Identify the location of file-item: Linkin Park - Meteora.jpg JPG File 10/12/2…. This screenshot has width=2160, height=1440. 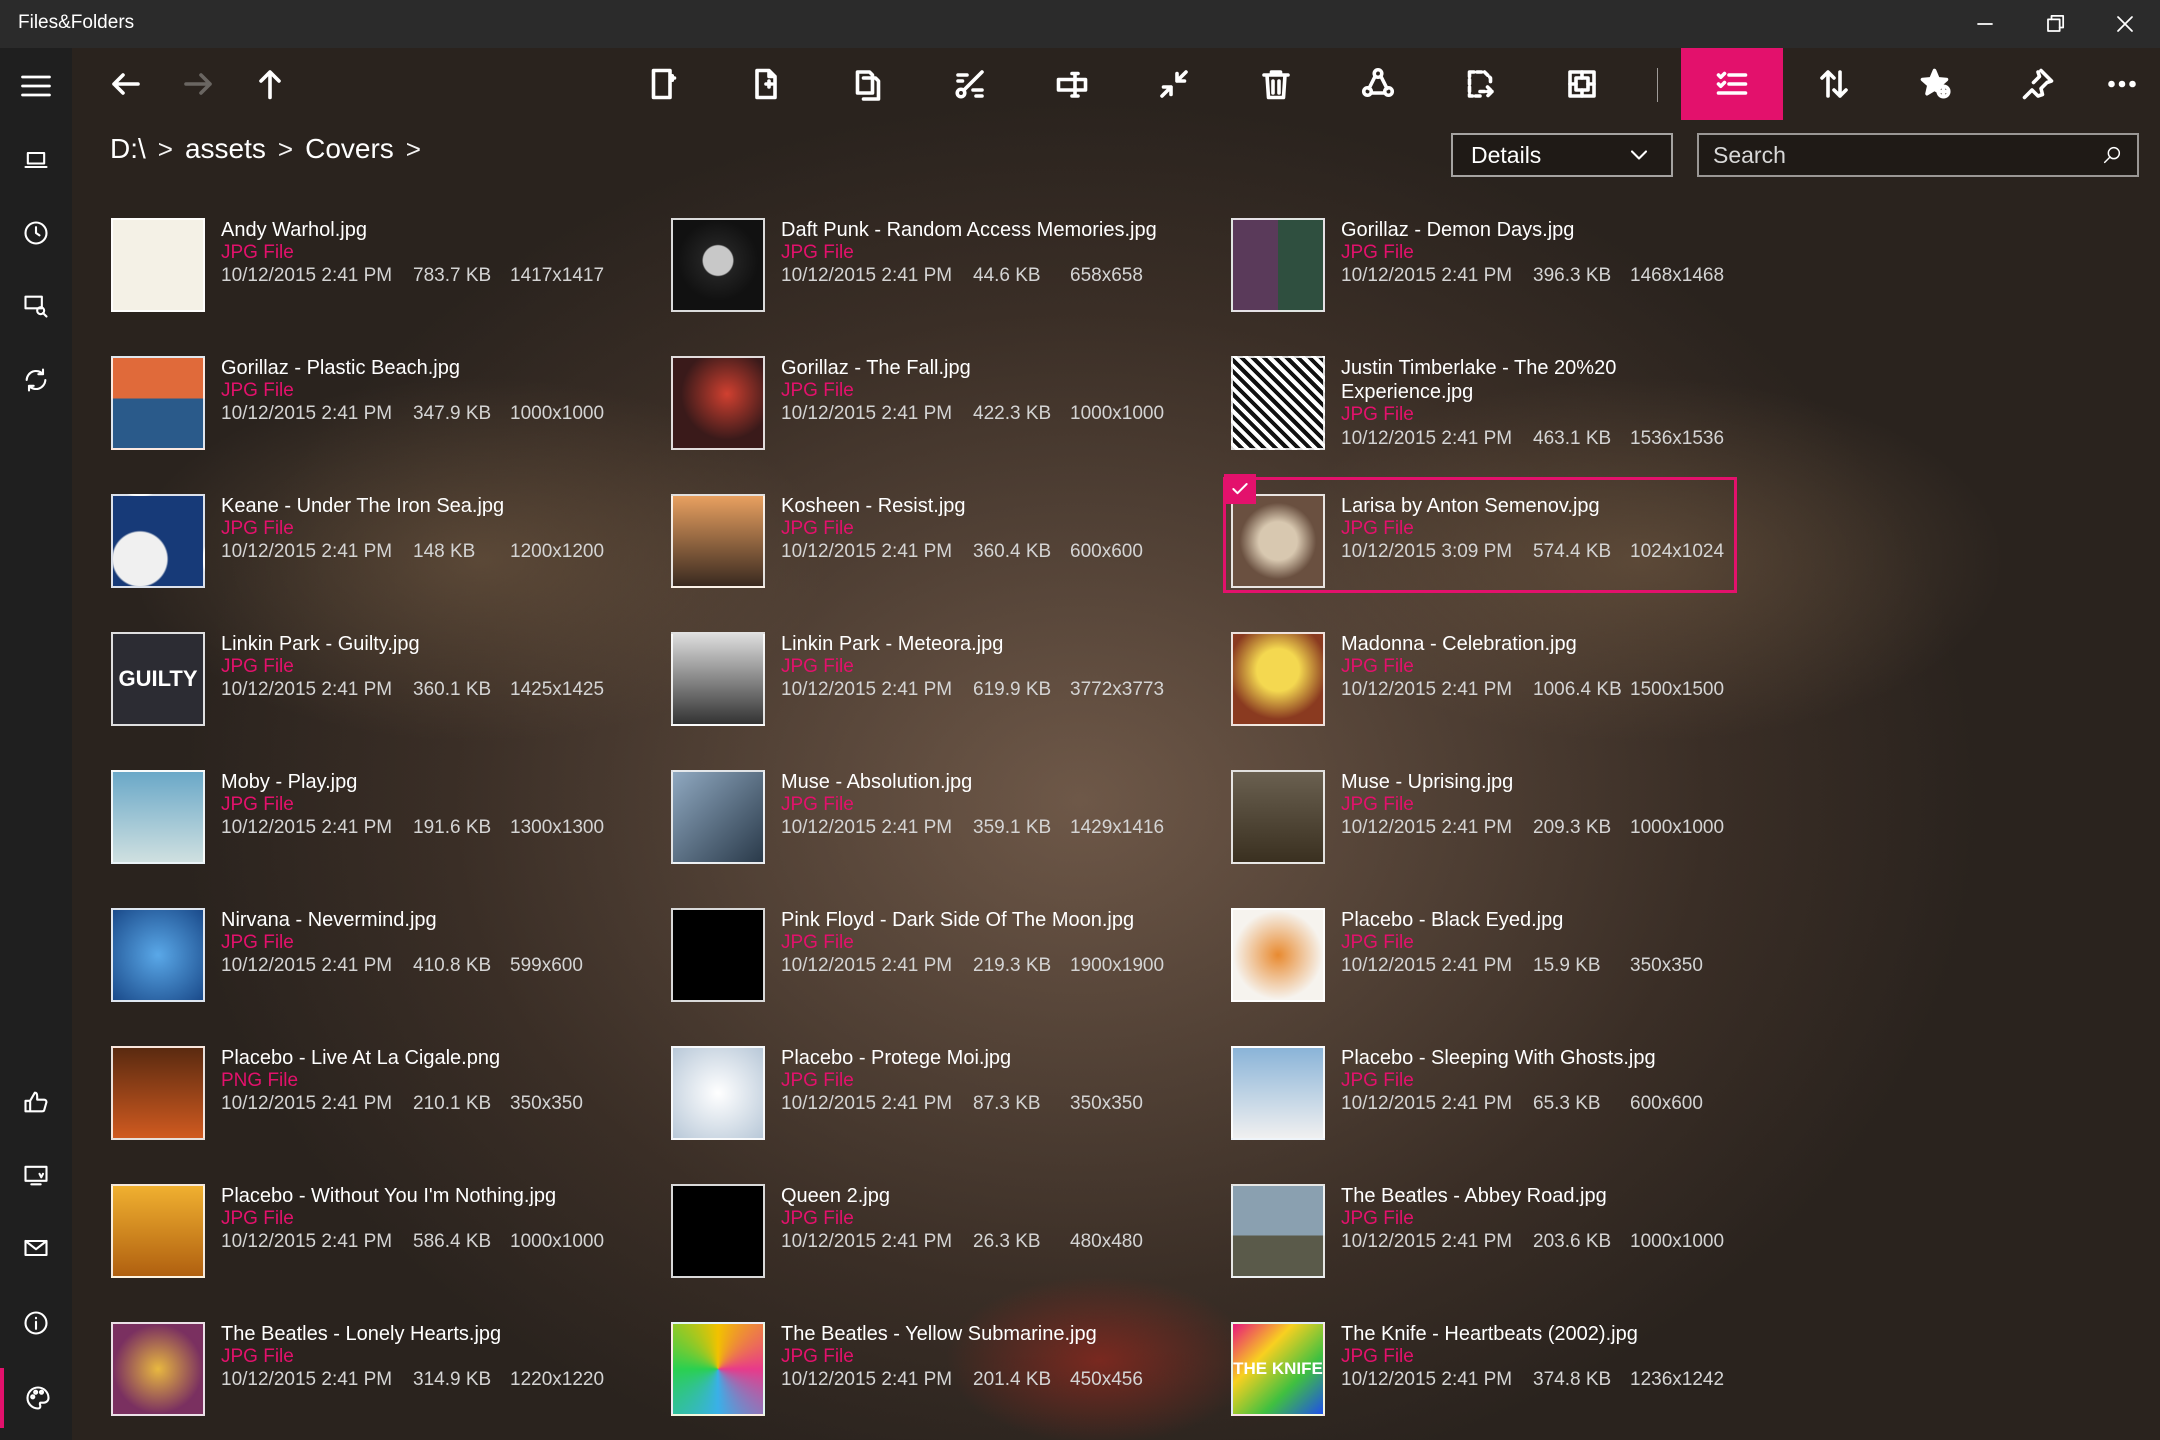
(930, 684).